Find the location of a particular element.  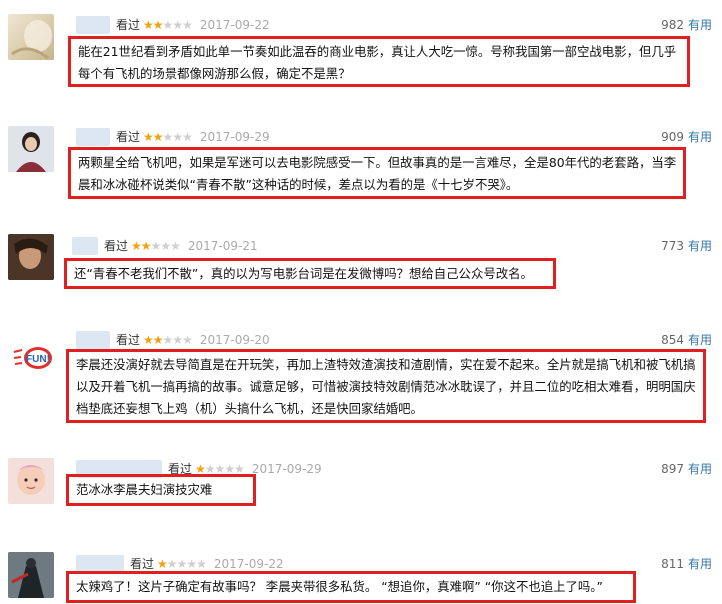

comment-text: 还“青春不老我们不散”，真的以为写电影台词是在发微博吗？想给自己公众号改名。 is located at coordinates (310, 273).